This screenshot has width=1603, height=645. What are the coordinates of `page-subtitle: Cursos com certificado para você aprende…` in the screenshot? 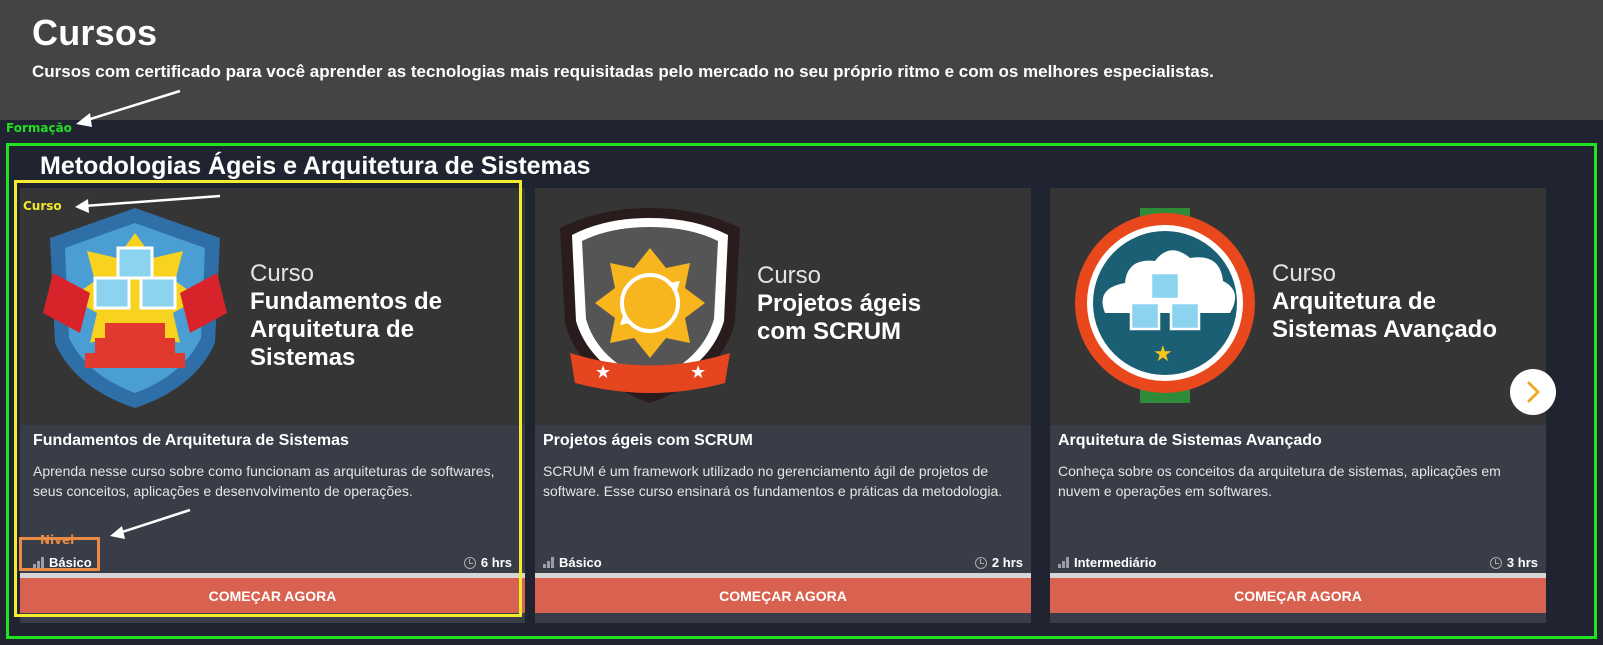 It's located at (623, 71).